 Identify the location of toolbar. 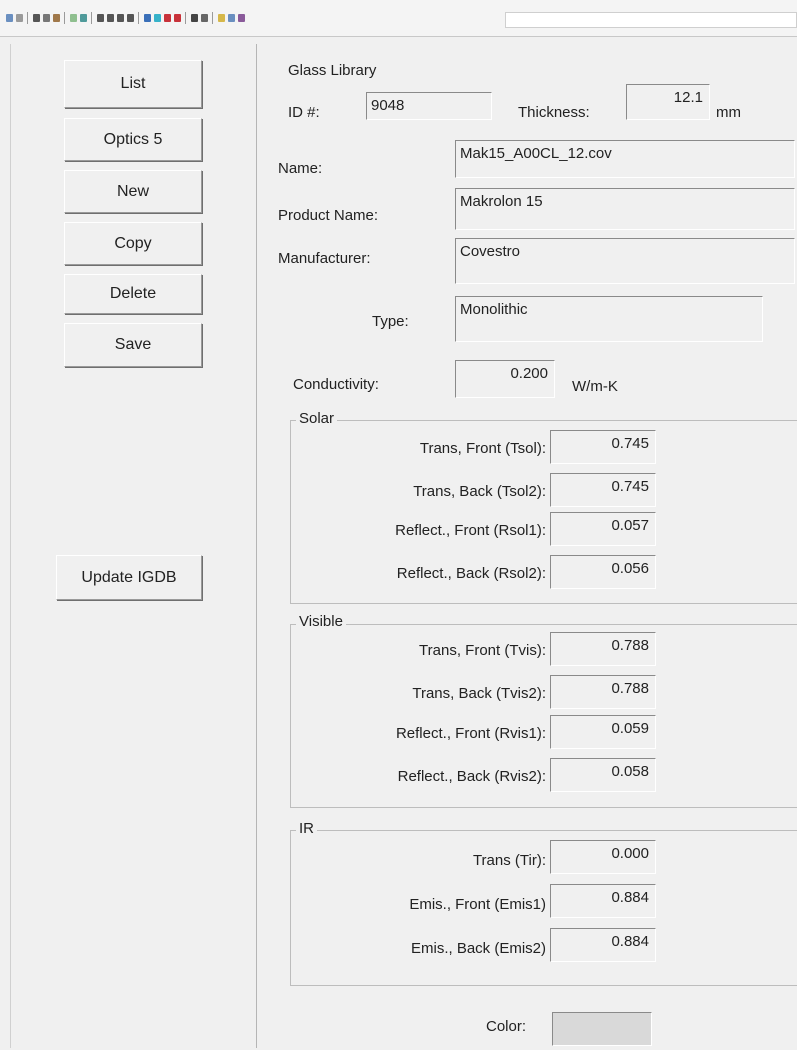
(398, 18).